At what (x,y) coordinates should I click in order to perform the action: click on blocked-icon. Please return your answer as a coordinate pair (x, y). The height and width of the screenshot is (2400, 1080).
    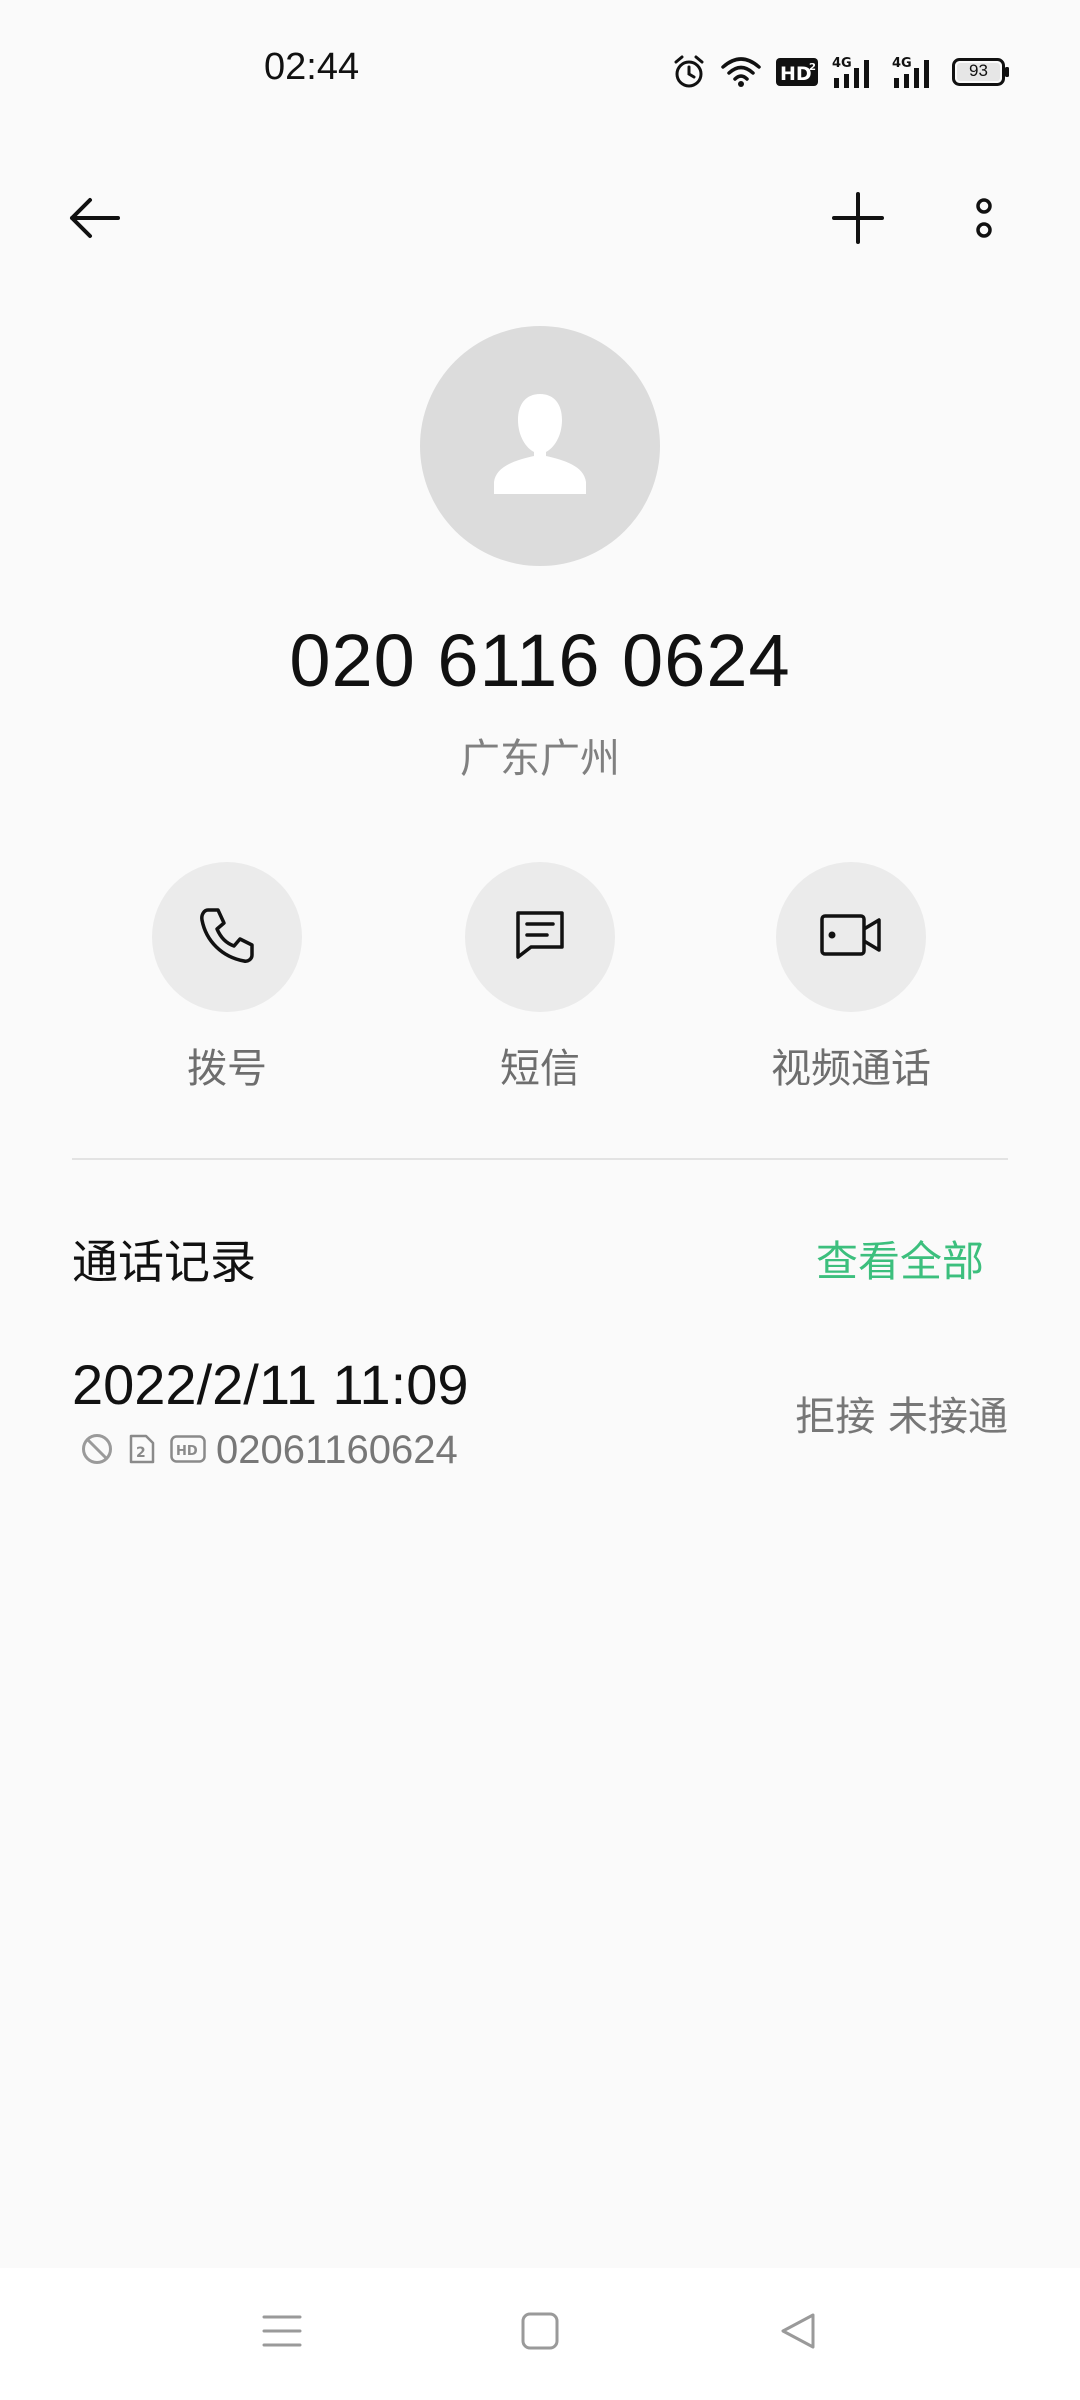
    Looking at the image, I should click on (97, 1451).